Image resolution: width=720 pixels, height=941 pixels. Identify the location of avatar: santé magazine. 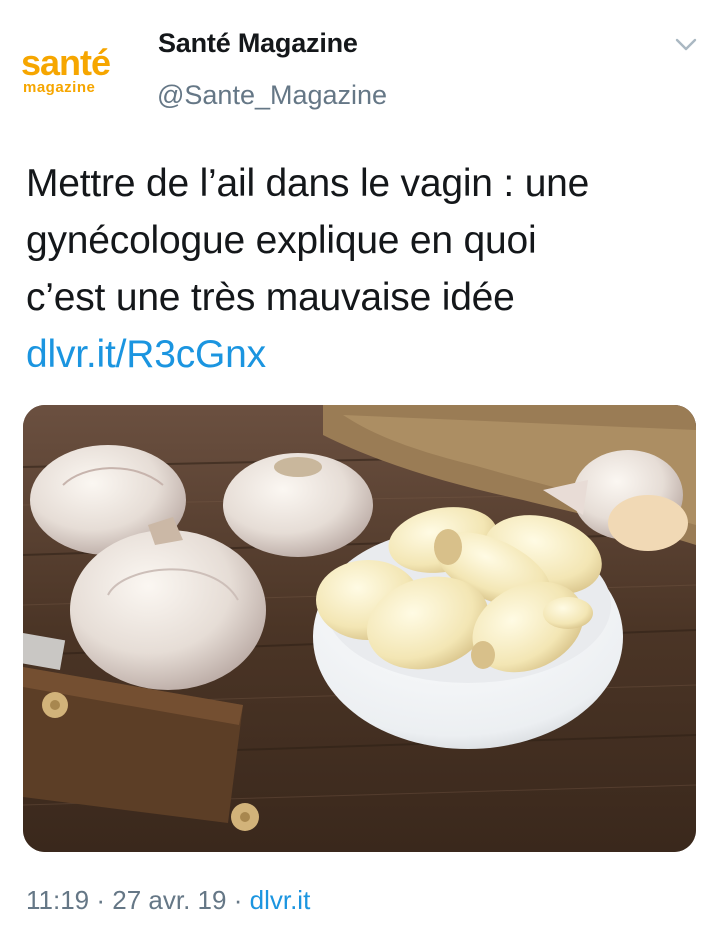
(76, 71).